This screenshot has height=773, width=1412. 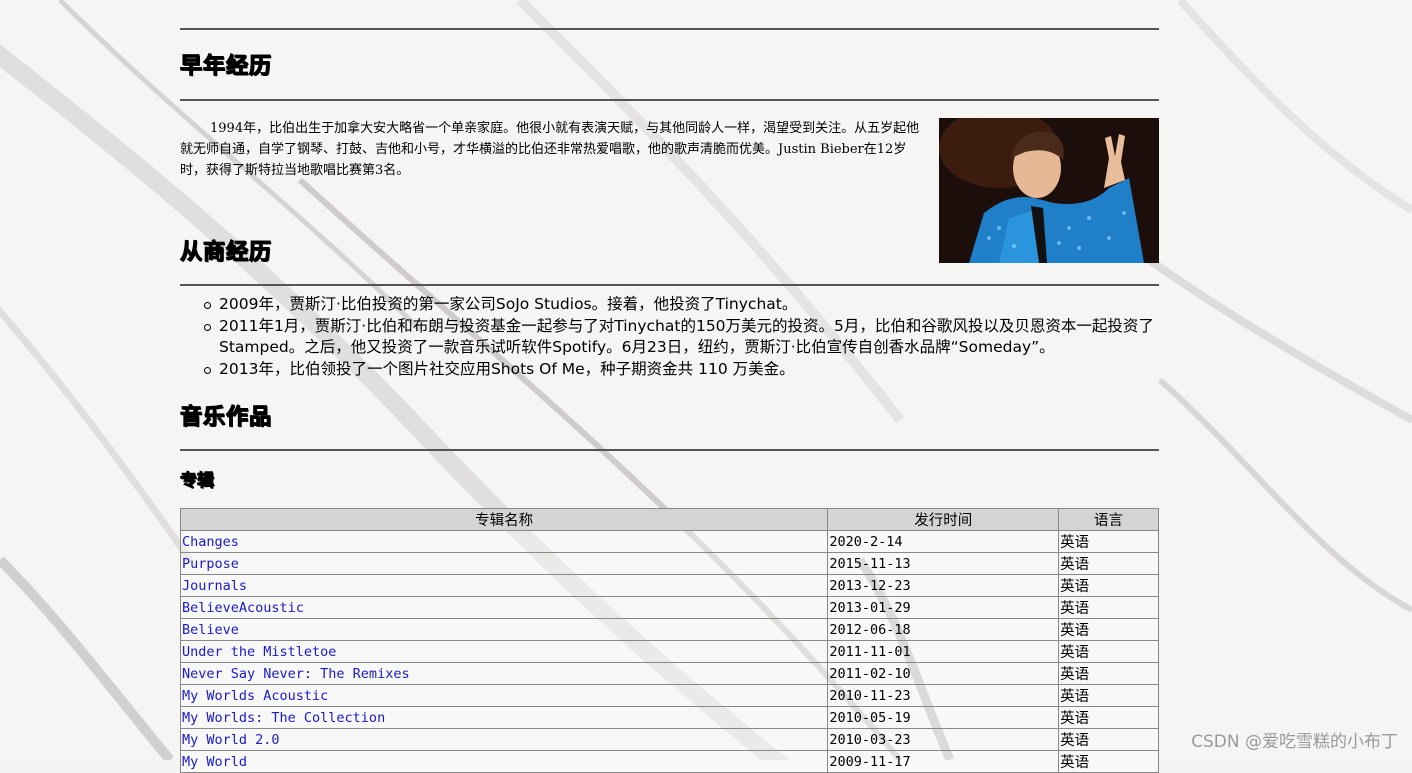 What do you see at coordinates (226, 253) in the screenshot?
I see `section-heading-business: 从商经历` at bounding box center [226, 253].